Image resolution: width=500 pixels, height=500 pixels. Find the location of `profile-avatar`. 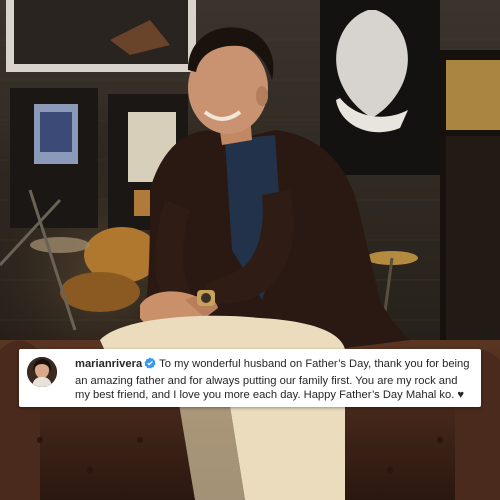

profile-avatar is located at coordinates (42, 372).